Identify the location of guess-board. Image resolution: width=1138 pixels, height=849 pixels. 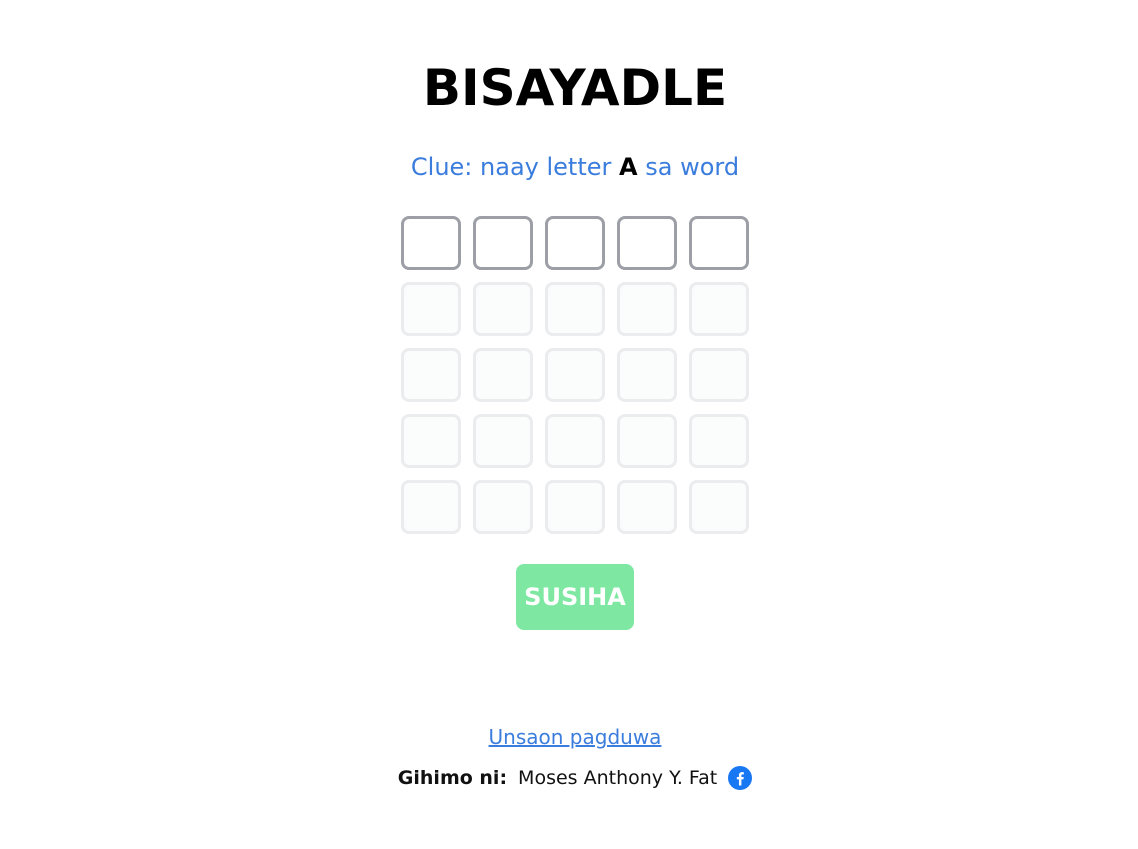
(575, 381).